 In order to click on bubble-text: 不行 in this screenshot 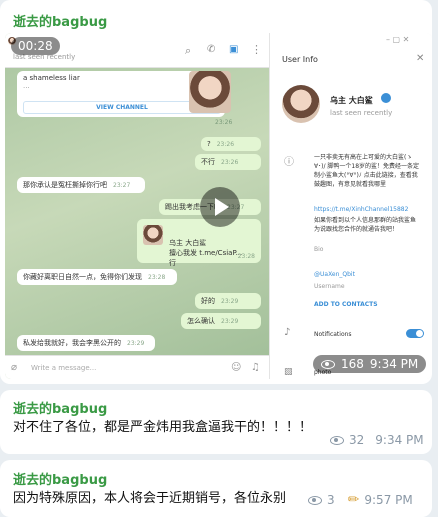, I will do `click(208, 162)`.